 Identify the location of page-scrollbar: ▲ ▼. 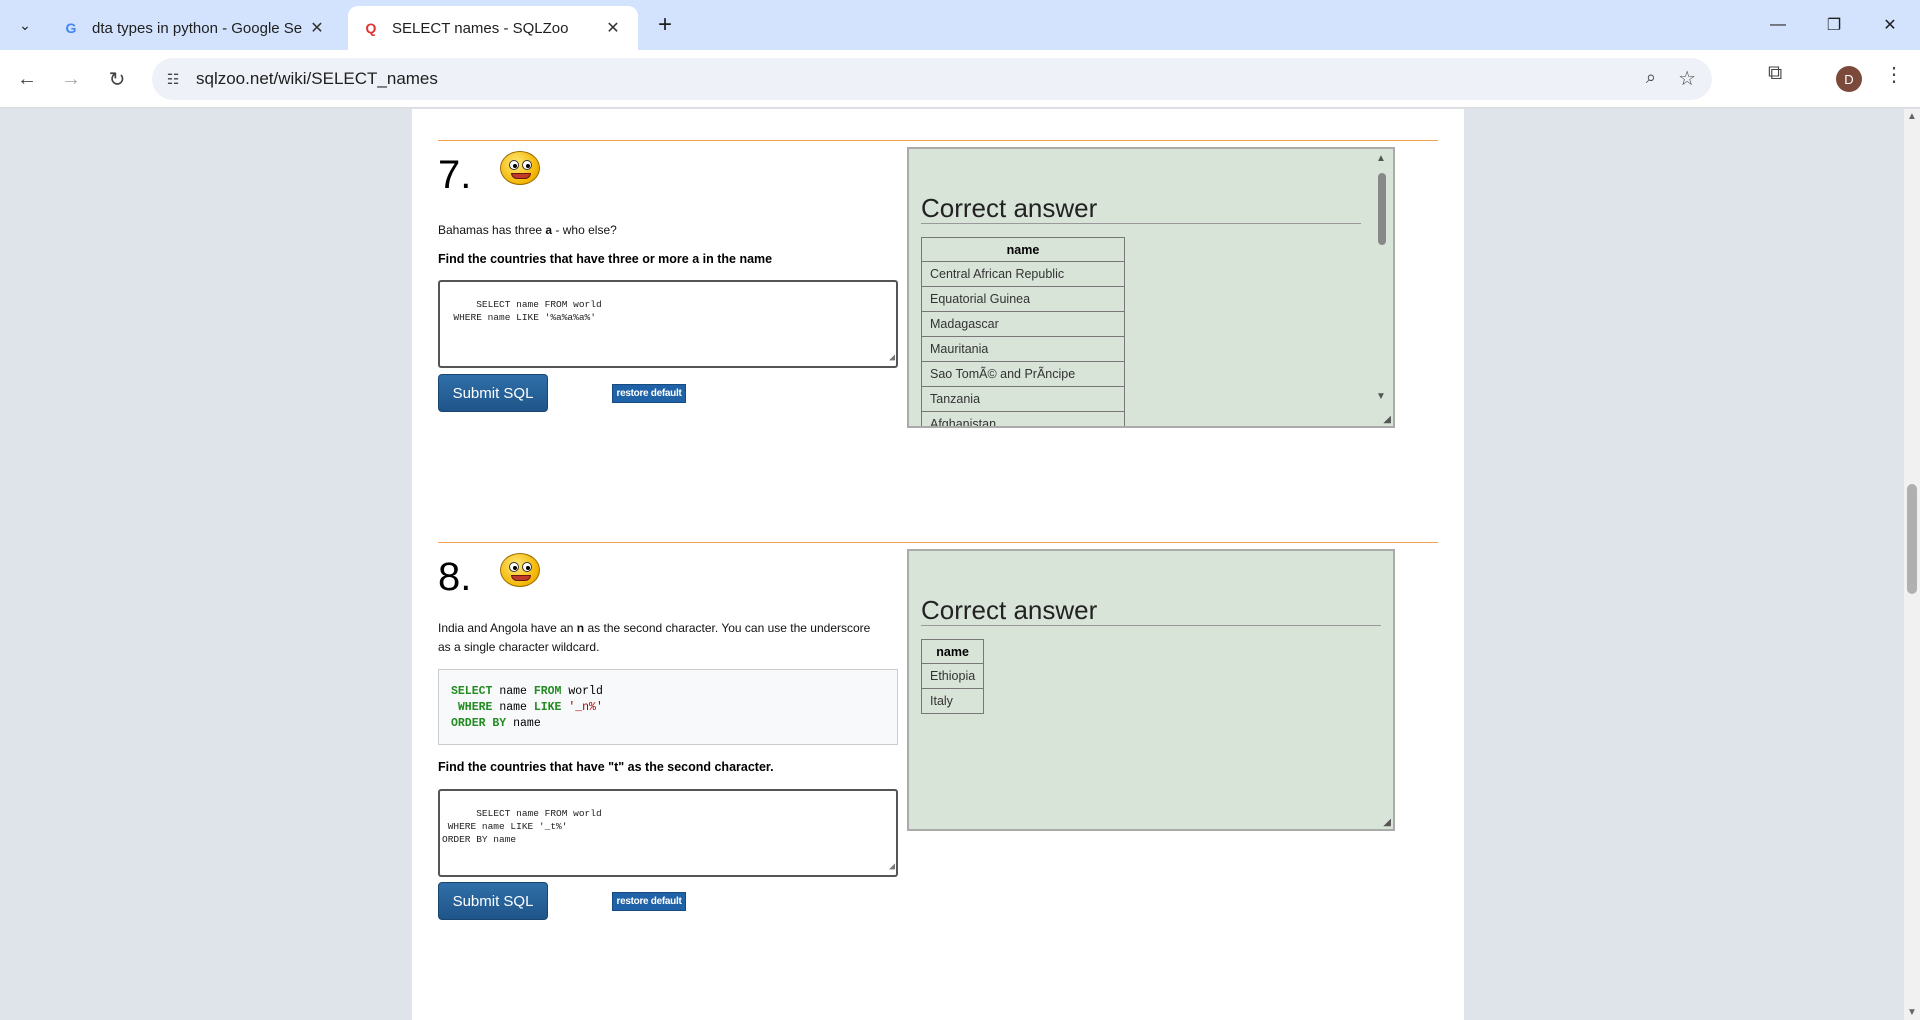
(1912, 564).